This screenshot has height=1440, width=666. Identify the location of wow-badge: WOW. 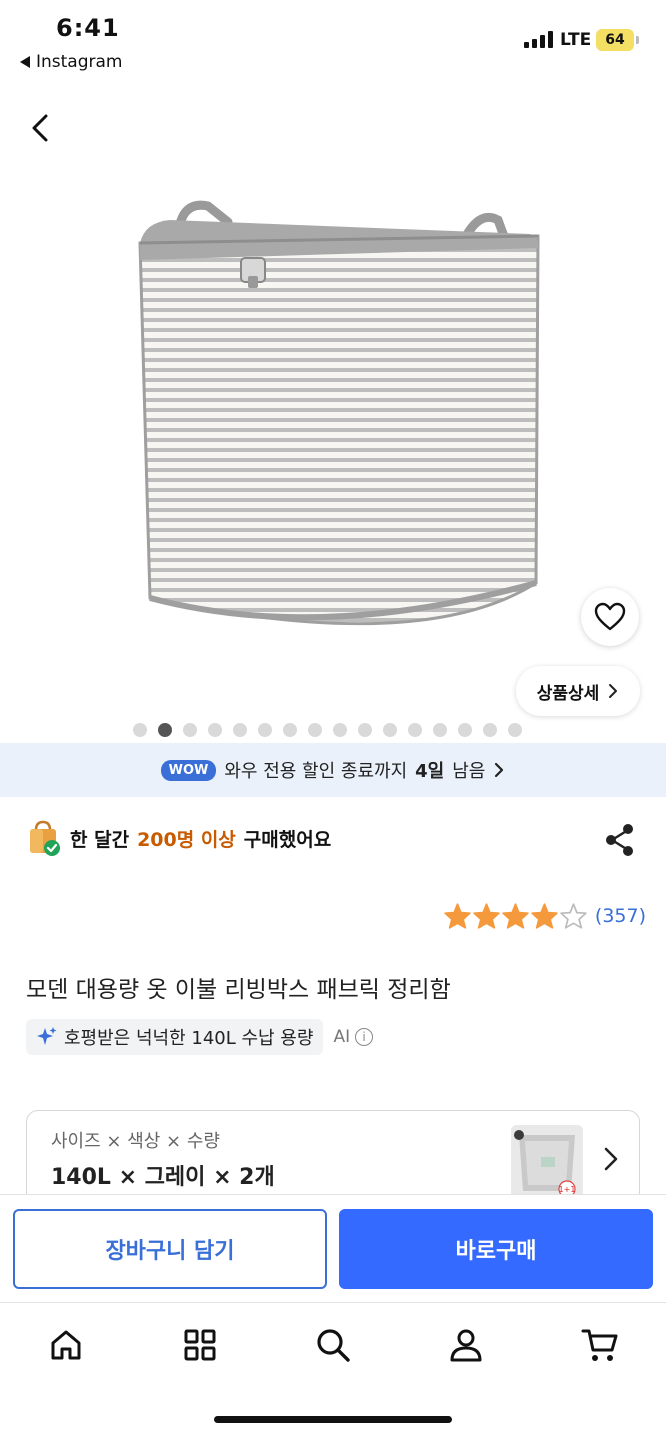
(188, 770).